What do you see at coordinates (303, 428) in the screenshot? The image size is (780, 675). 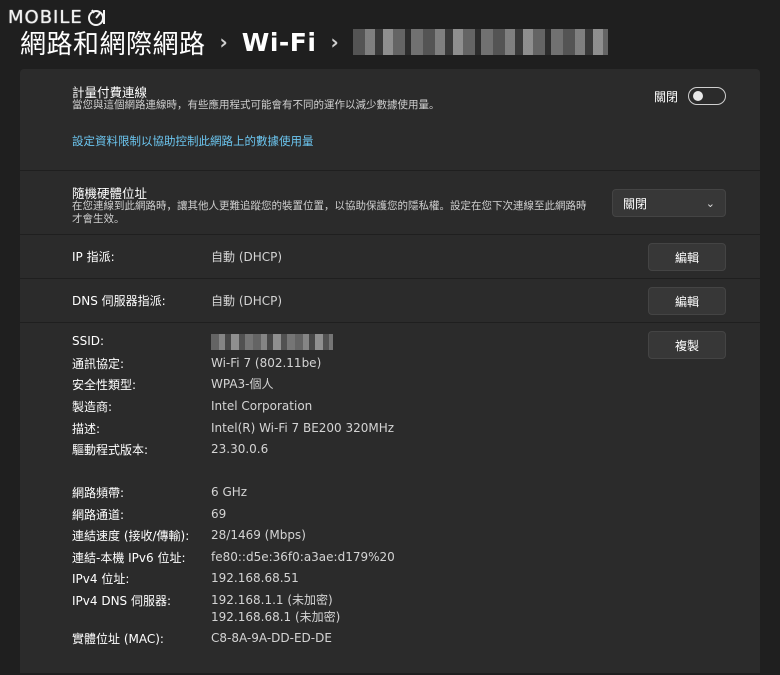 I see `property-value: Intel(R) Wi-Fi 7 BE200 320MHz` at bounding box center [303, 428].